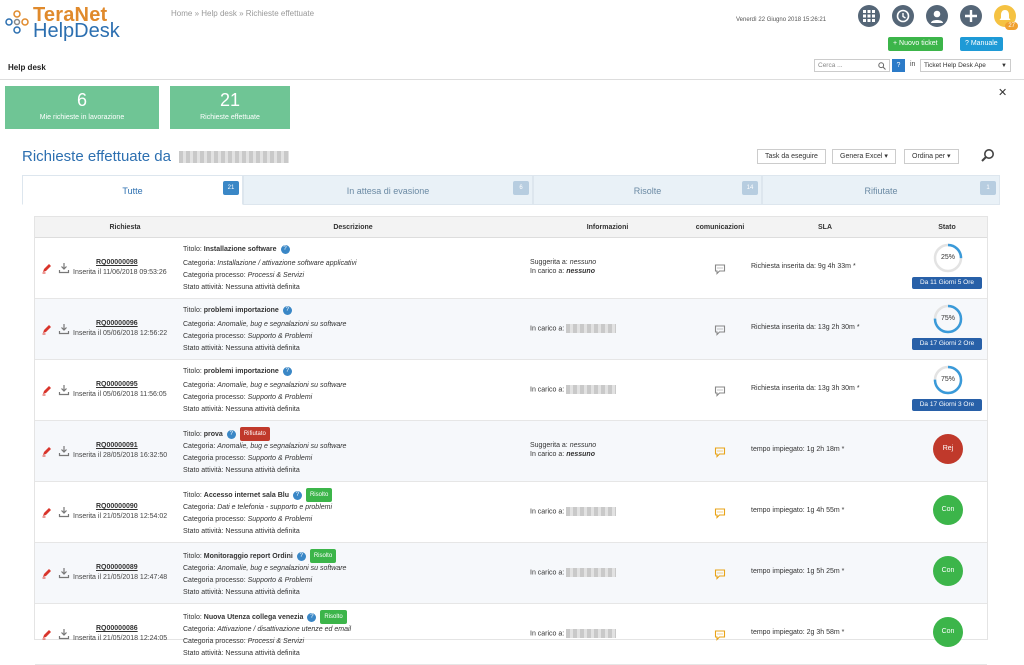  Describe the element at coordinates (70, 23) in the screenshot. I see `app-logo: TeraNet HelpDesk` at that location.